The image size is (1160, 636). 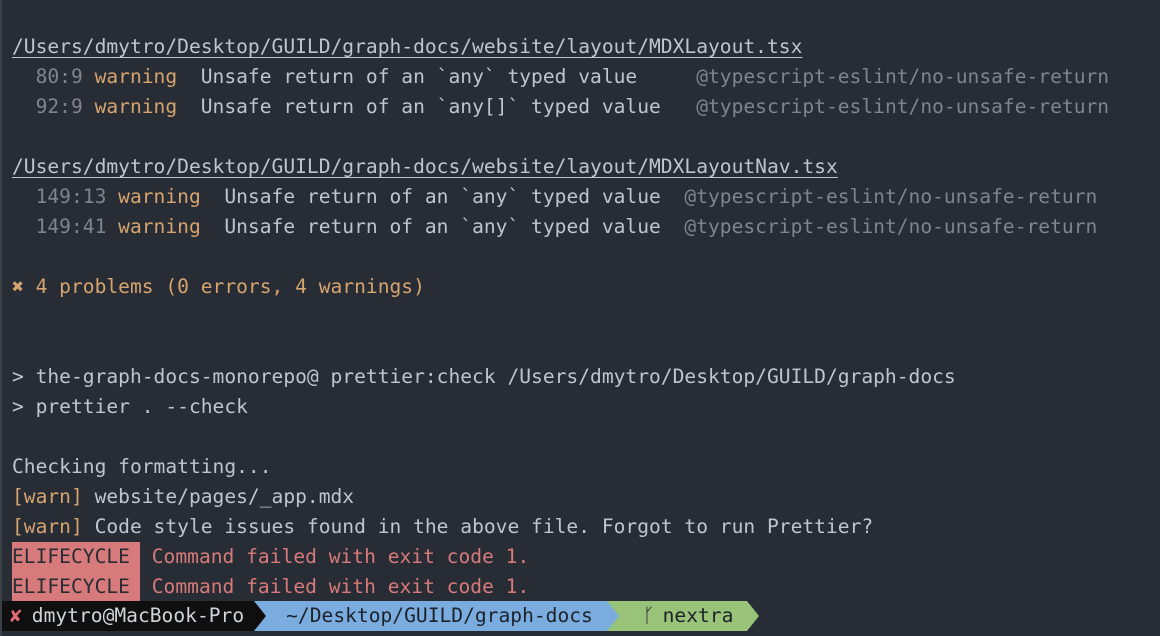 I want to click on prompt-cwd: ~/Desktop/GUILD/graph-docs, so click(x=439, y=615).